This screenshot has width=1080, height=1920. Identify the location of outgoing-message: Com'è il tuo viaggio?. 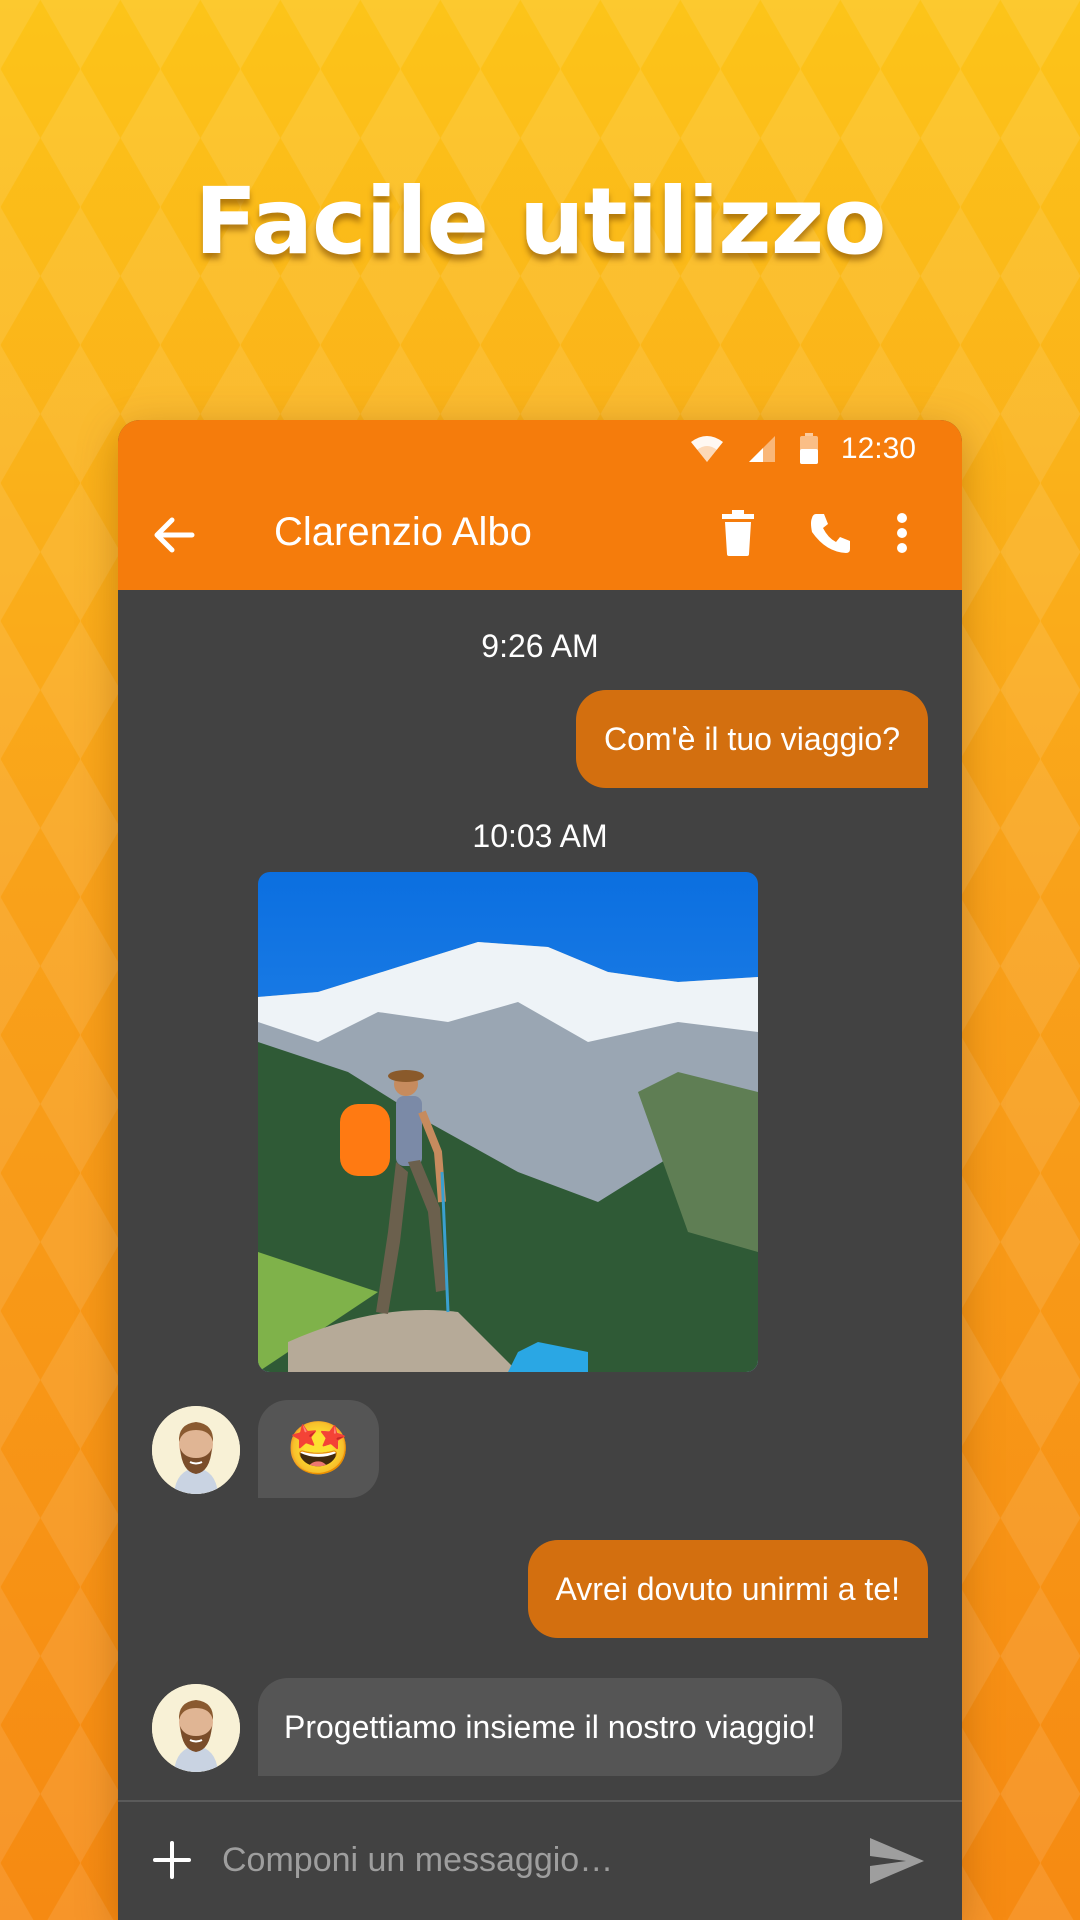
(751, 739).